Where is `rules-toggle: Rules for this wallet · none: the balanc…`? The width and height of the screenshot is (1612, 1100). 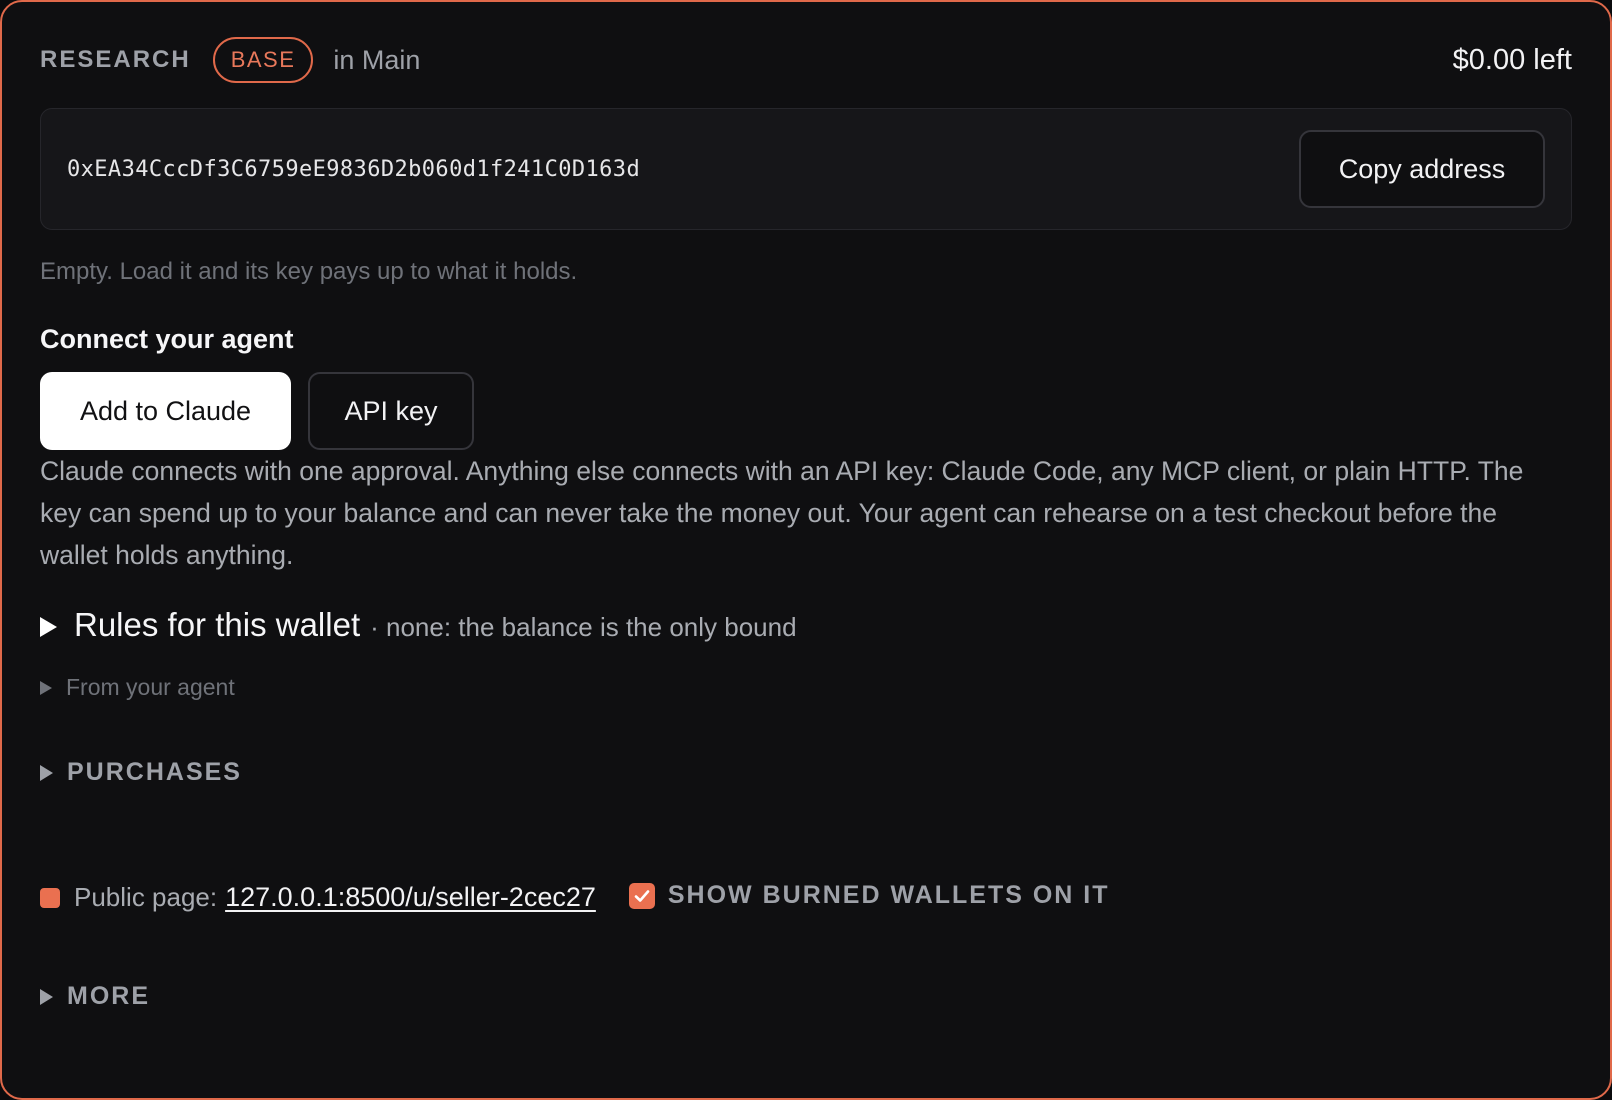 rules-toggle: Rules for this wallet · none: the balanc… is located at coordinates (418, 625).